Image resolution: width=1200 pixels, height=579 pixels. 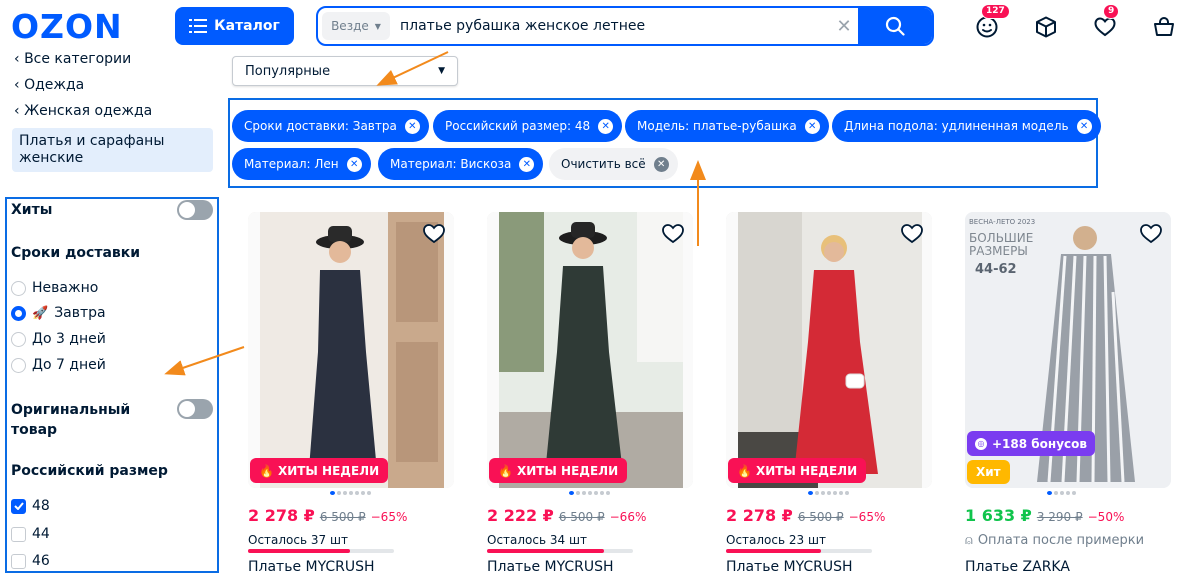 What do you see at coordinates (32, 210) in the screenshot?
I see `hits-filter-label: Хиты` at bounding box center [32, 210].